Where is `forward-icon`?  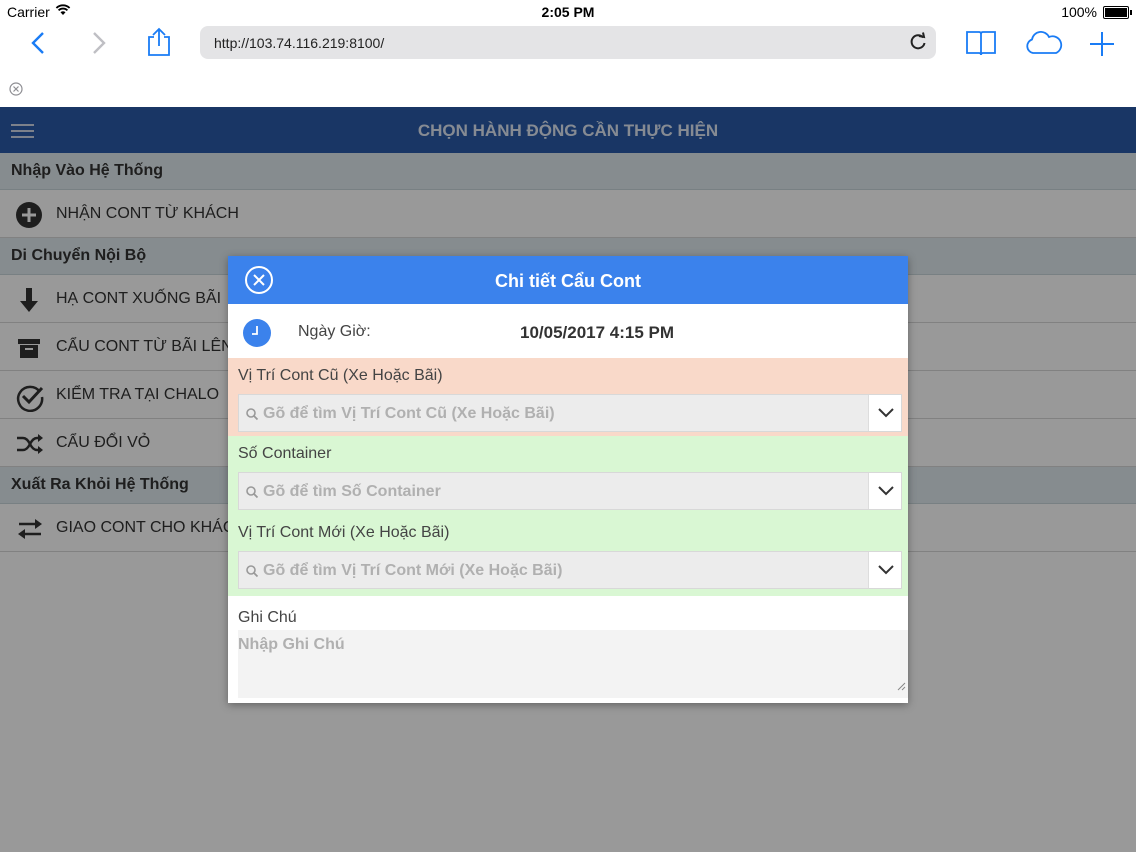
forward-icon is located at coordinates (99, 45).